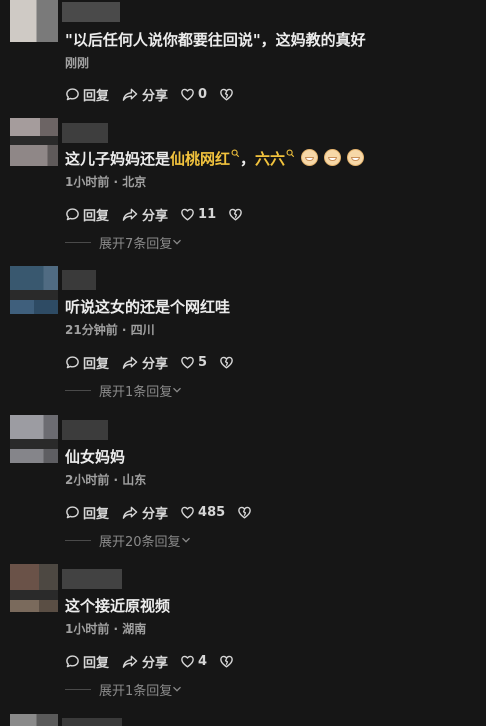 Image resolution: width=486 pixels, height=726 pixels. Describe the element at coordinates (207, 214) in the screenshot. I see `like-count: 11` at that location.